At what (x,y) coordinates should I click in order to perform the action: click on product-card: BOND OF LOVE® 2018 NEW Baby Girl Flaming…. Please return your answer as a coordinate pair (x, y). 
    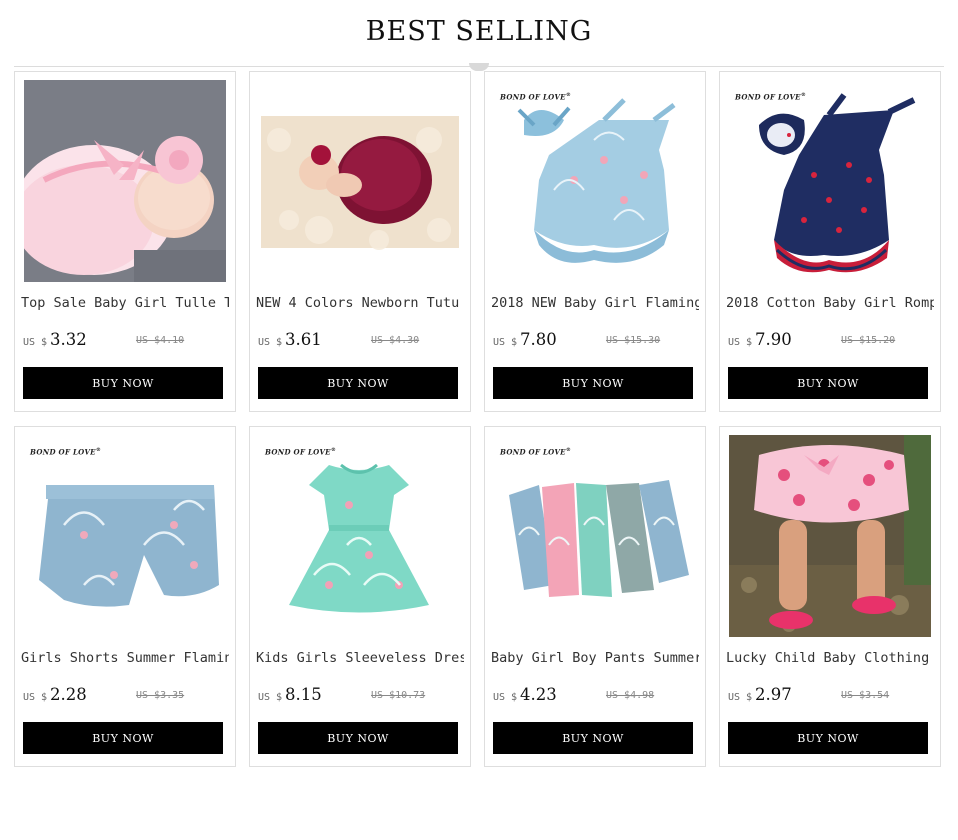
    Looking at the image, I should click on (595, 241).